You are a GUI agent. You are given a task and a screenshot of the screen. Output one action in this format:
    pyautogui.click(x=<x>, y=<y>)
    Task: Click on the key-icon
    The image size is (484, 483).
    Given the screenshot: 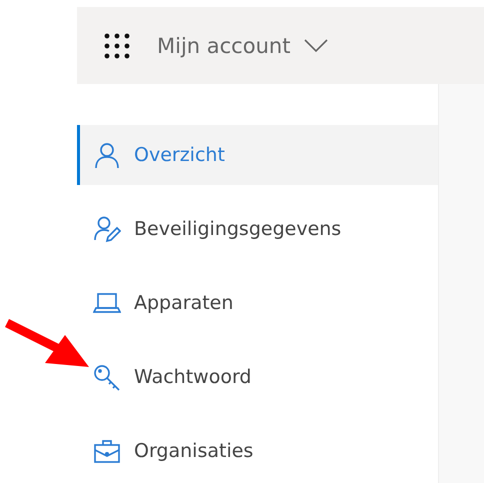 What is the action you would take?
    pyautogui.click(x=107, y=377)
    